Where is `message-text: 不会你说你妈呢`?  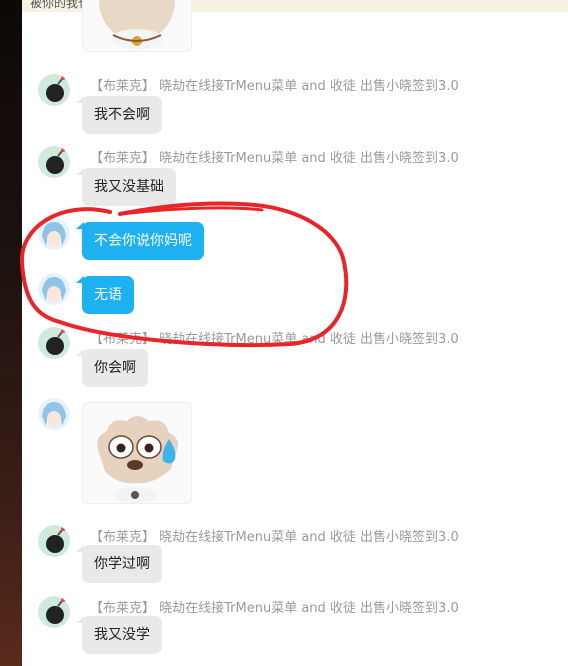
message-text: 不会你说你妈呢 is located at coordinates (143, 241).